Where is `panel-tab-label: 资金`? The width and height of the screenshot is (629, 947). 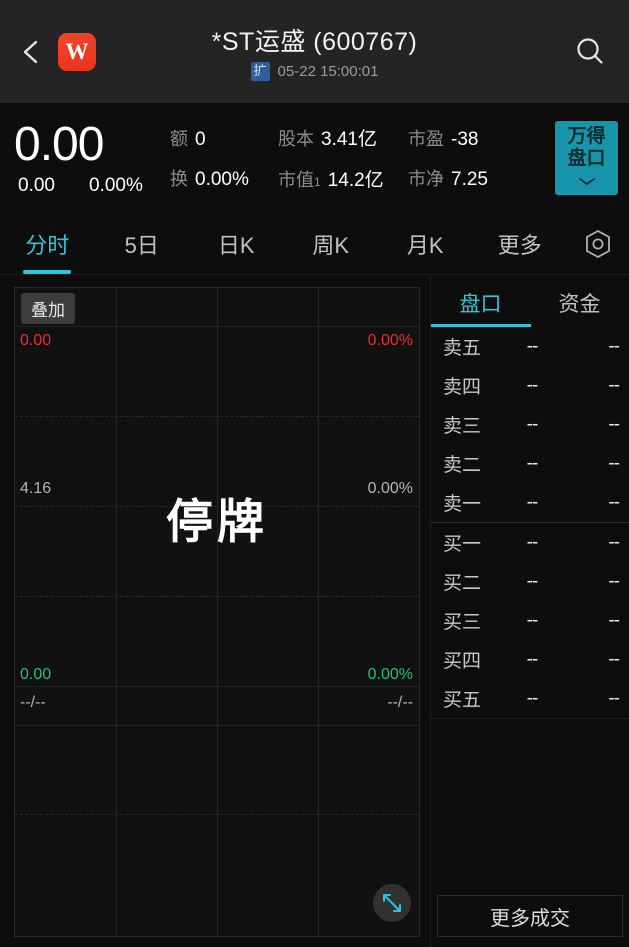
panel-tab-label: 资金 is located at coordinates (579, 304).